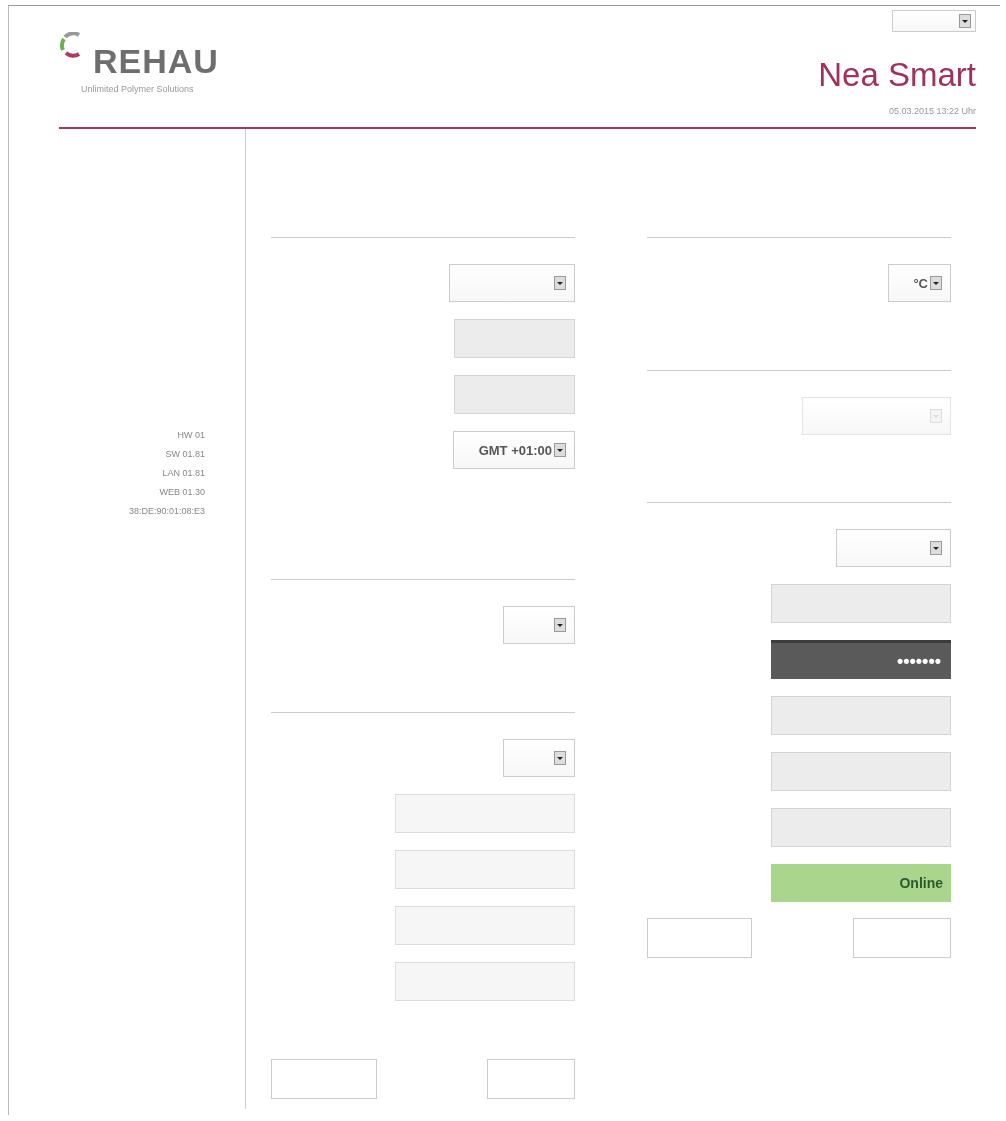 Image resolution: width=1006 pixels, height=1121 pixels. What do you see at coordinates (191, 435) in the screenshot?
I see `version-info: HW 01` at bounding box center [191, 435].